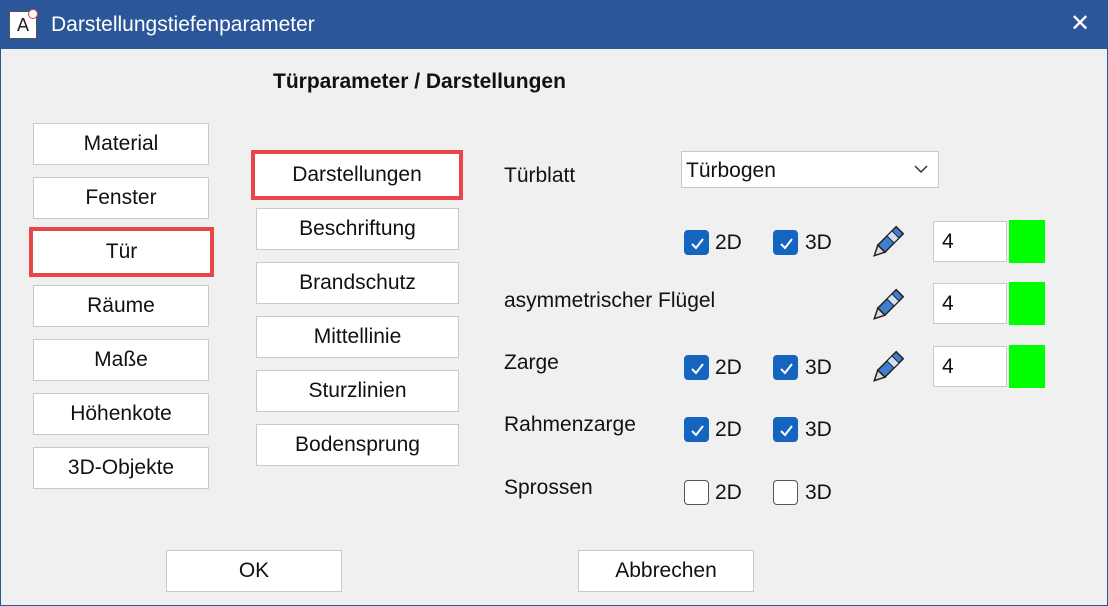  Describe the element at coordinates (121, 144) in the screenshot. I see `category-material-button: Material` at that location.